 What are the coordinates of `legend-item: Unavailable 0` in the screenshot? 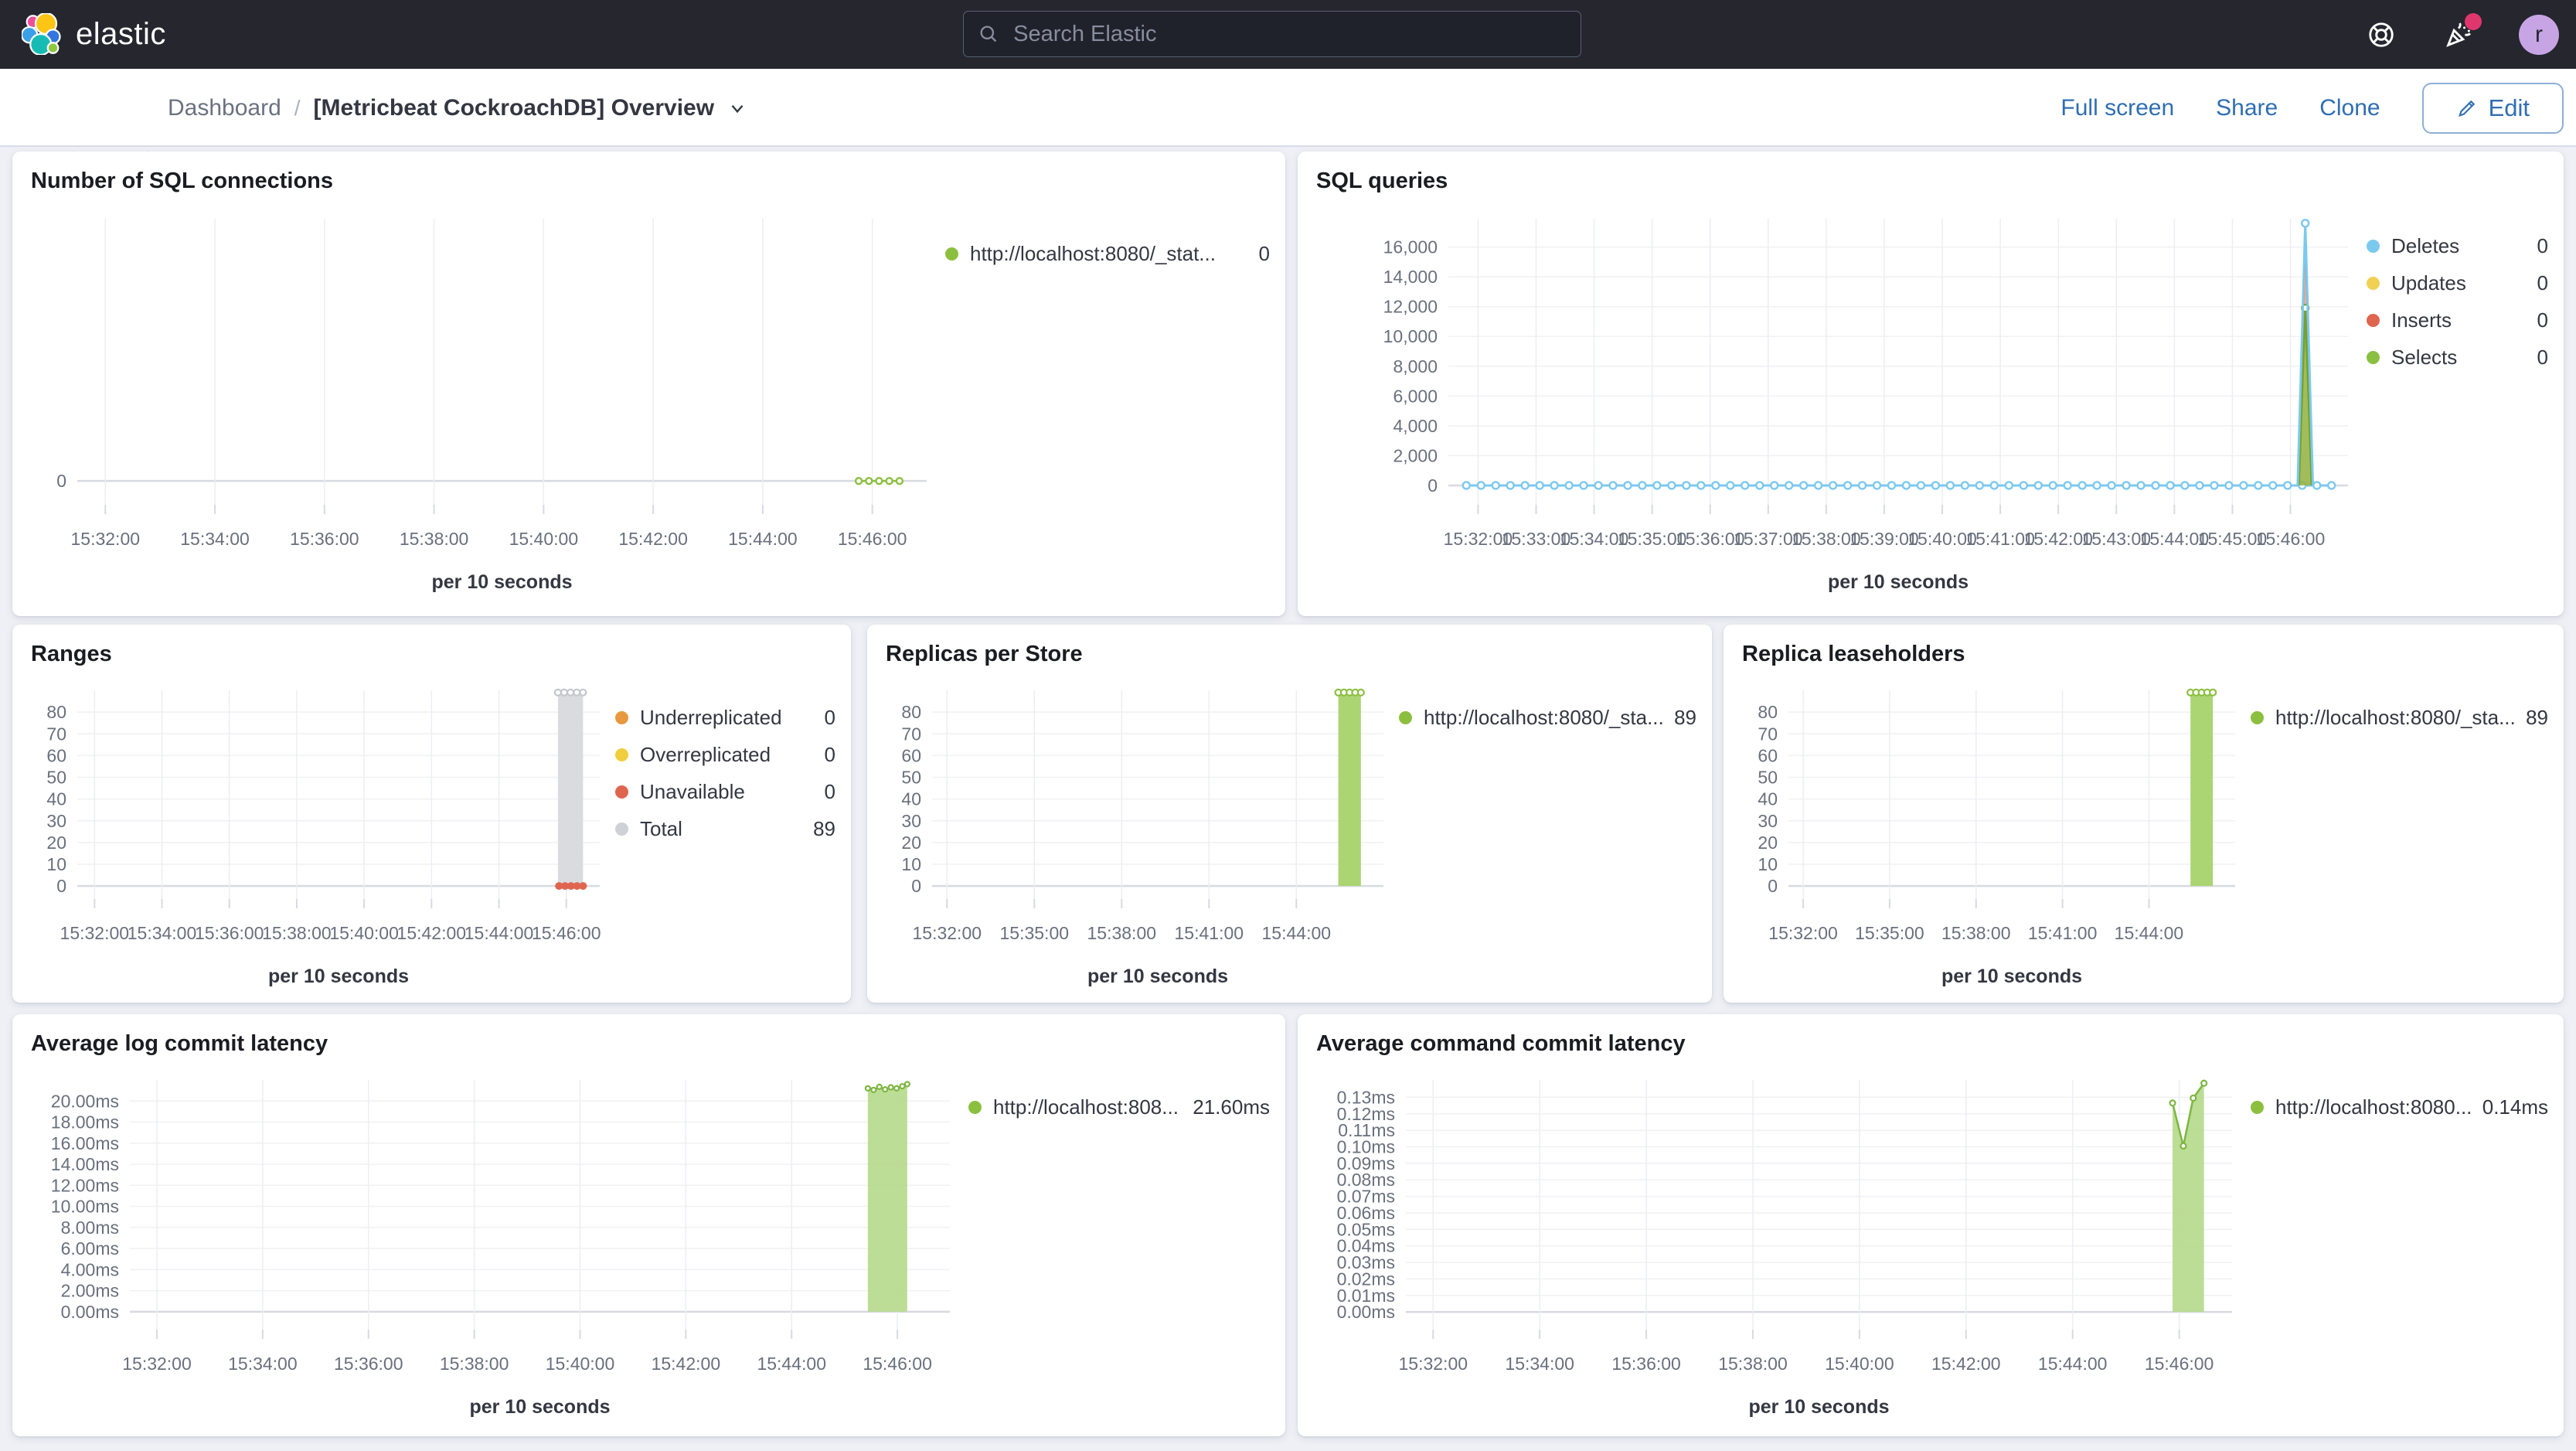 It's located at (725, 792).